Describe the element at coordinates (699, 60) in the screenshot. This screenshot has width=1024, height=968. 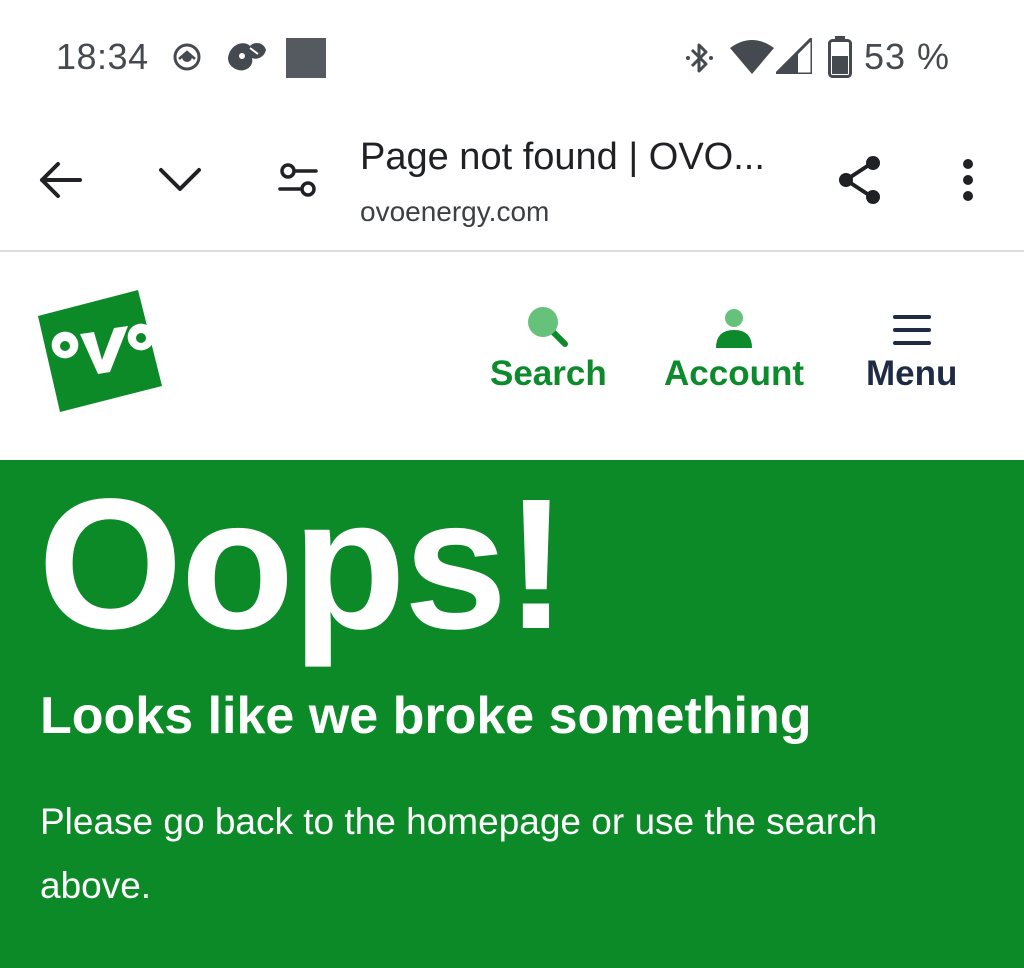
I see `bluetooth-icon` at that location.